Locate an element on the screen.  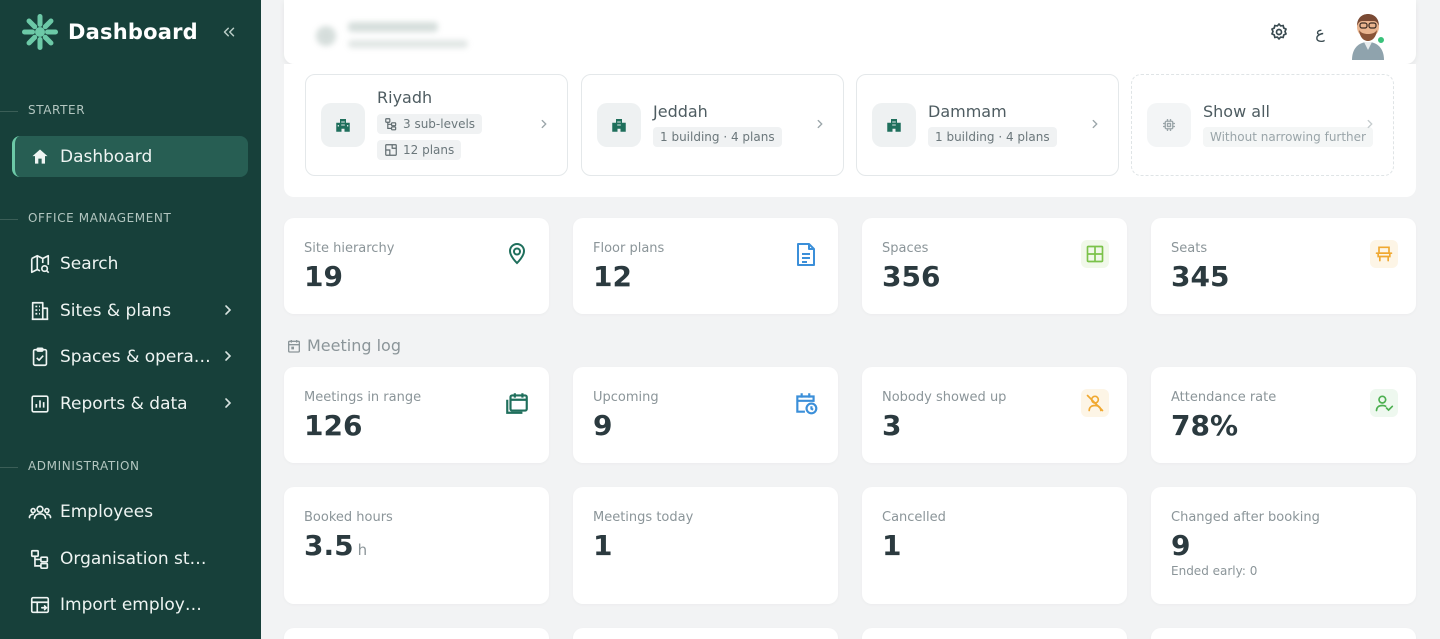
stat-label: Floor plans is located at coordinates (629, 248).